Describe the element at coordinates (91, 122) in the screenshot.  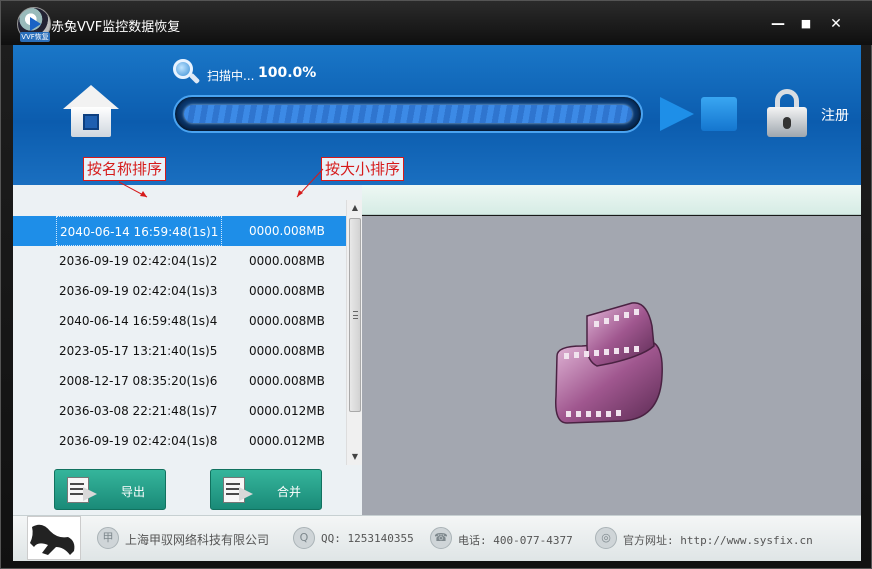
I see `home-icon-door` at that location.